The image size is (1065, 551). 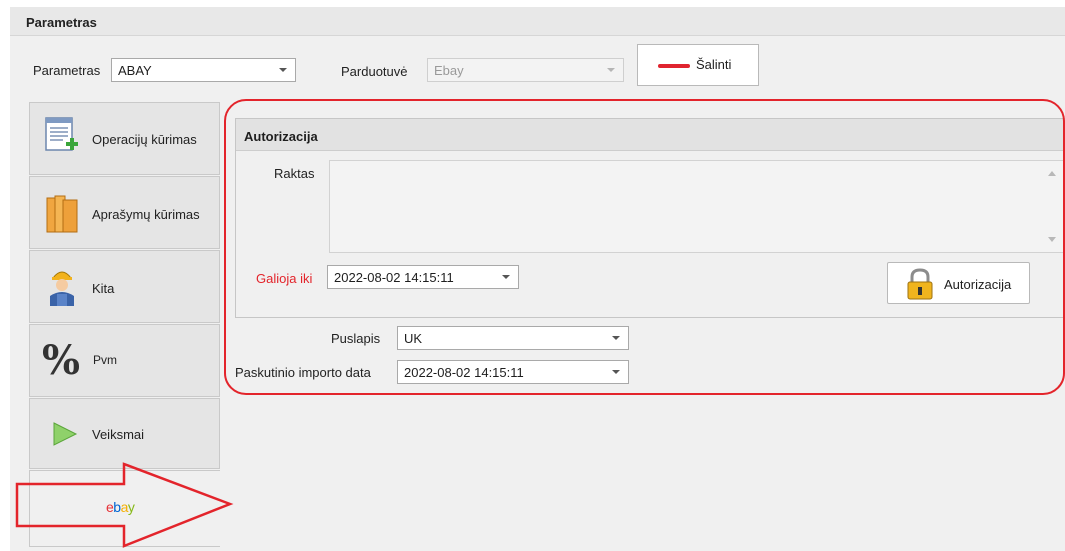 I want to click on parduotuve-value: Ebay, so click(x=449, y=70).